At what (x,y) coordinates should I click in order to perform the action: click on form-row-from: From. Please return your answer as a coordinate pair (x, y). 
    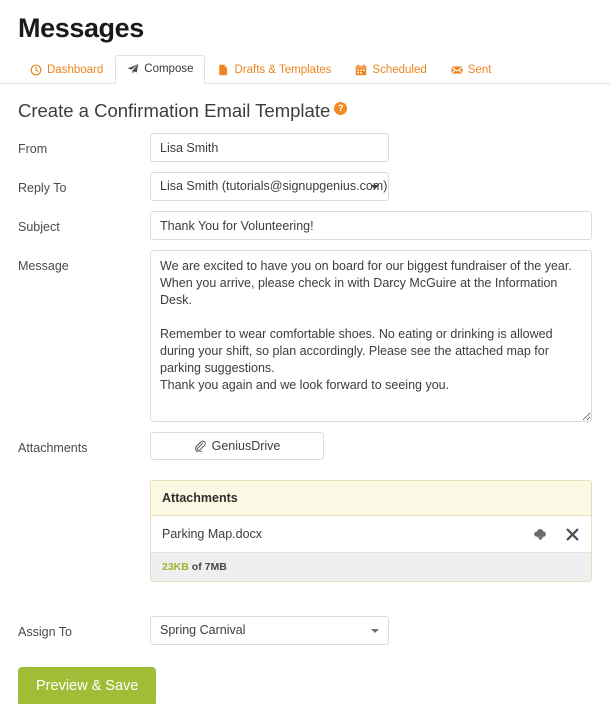
    Looking at the image, I should click on (305, 147).